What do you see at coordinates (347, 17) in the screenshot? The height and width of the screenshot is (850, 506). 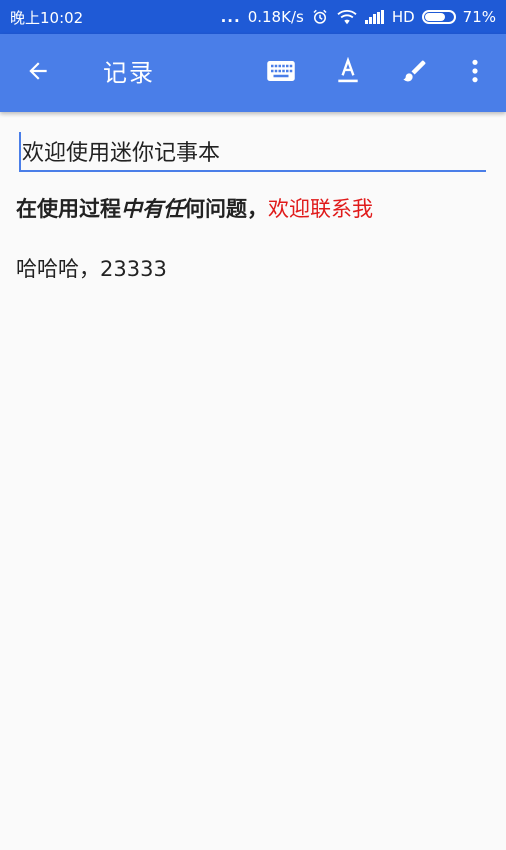 I see `wifi-icon` at bounding box center [347, 17].